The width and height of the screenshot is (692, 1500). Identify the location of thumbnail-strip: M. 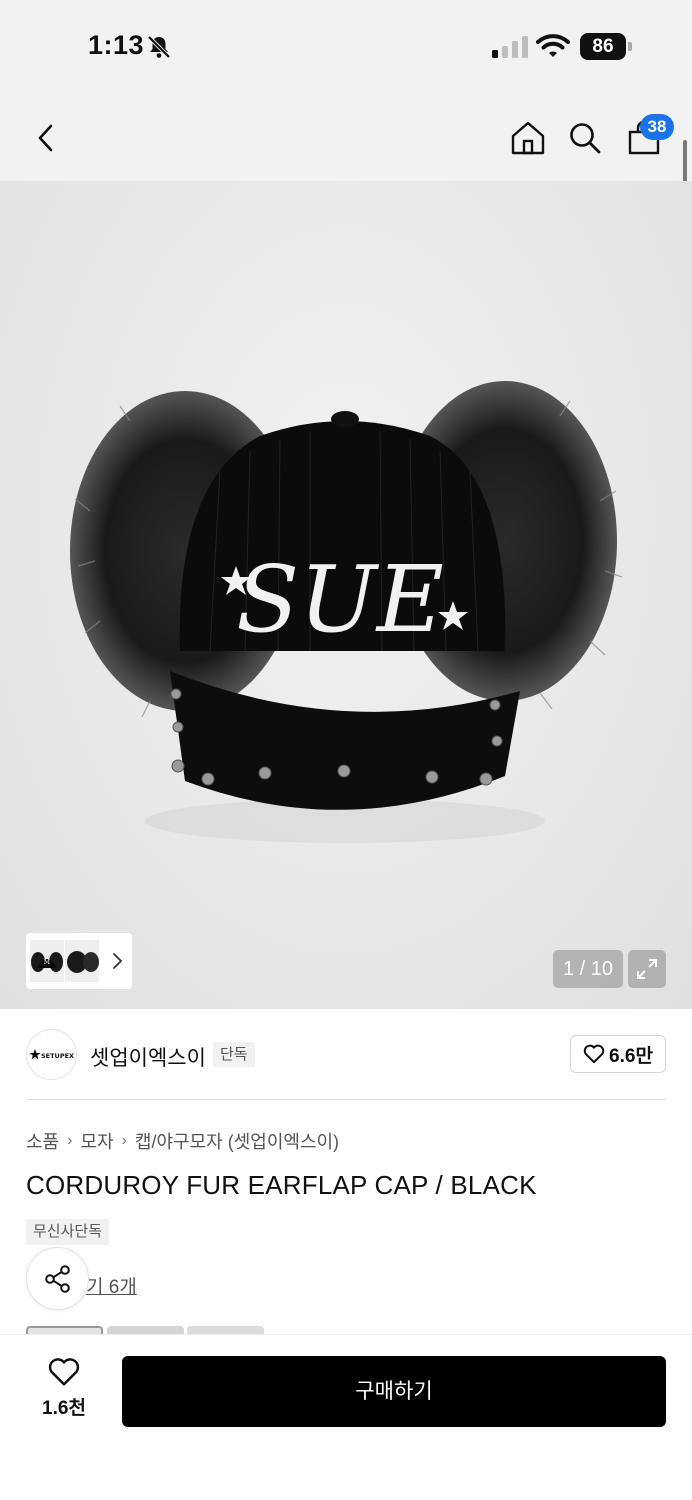
(79, 961).